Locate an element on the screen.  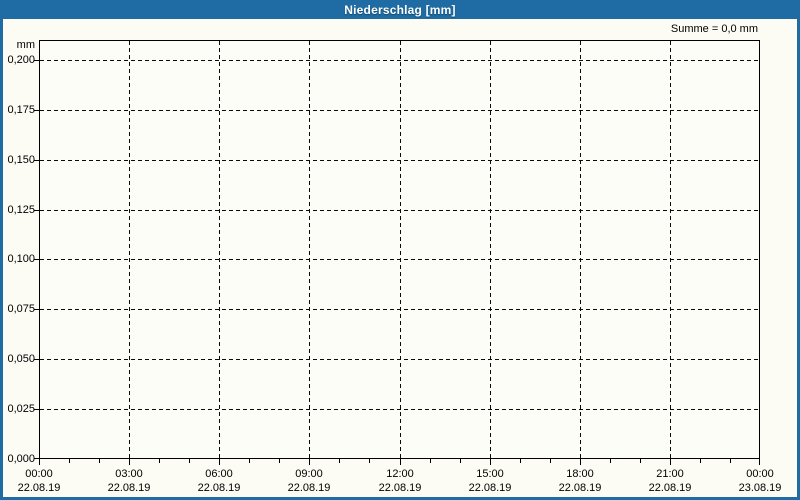
y-axis-tick-label: 0,150 is located at coordinates (21, 160).